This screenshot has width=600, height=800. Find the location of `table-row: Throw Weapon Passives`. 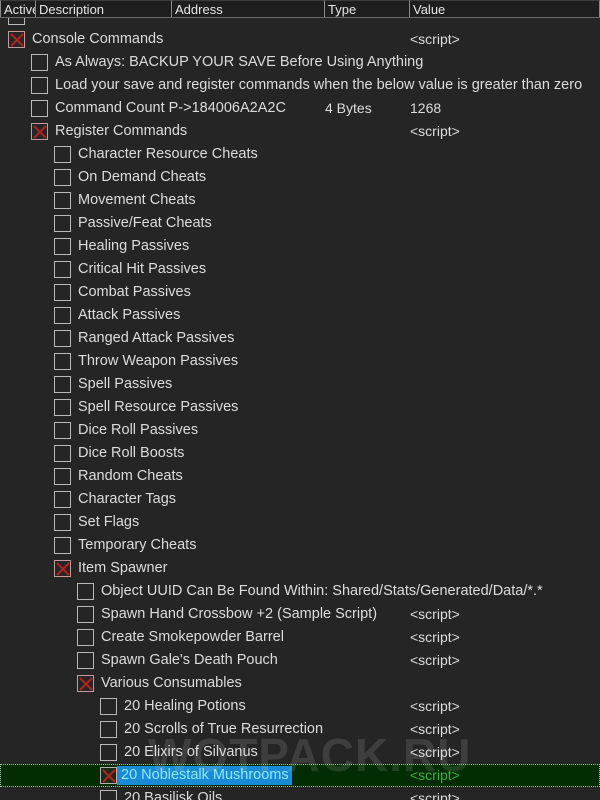

table-row: Throw Weapon Passives is located at coordinates (300, 361).